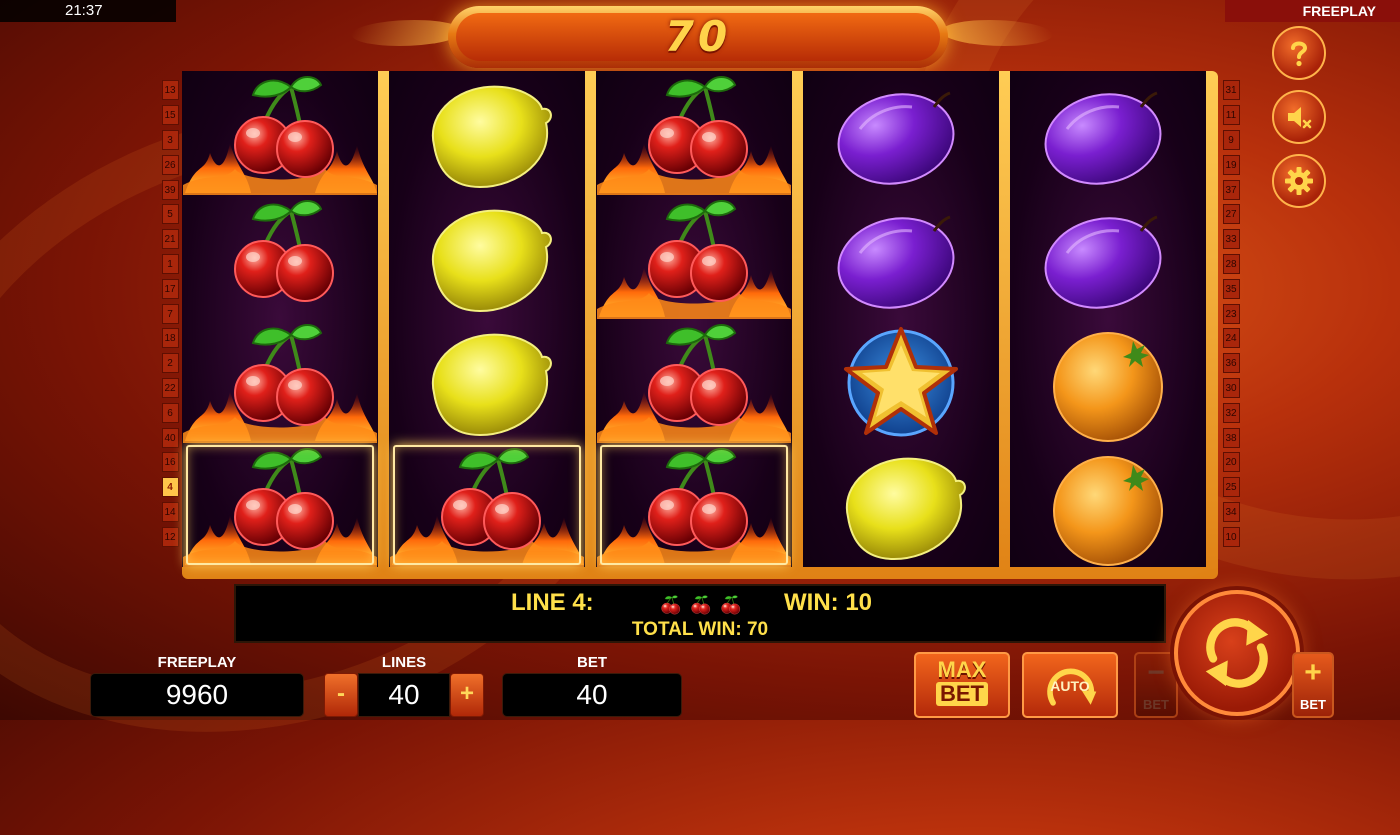  I want to click on payline-number: 33, so click(1231, 239).